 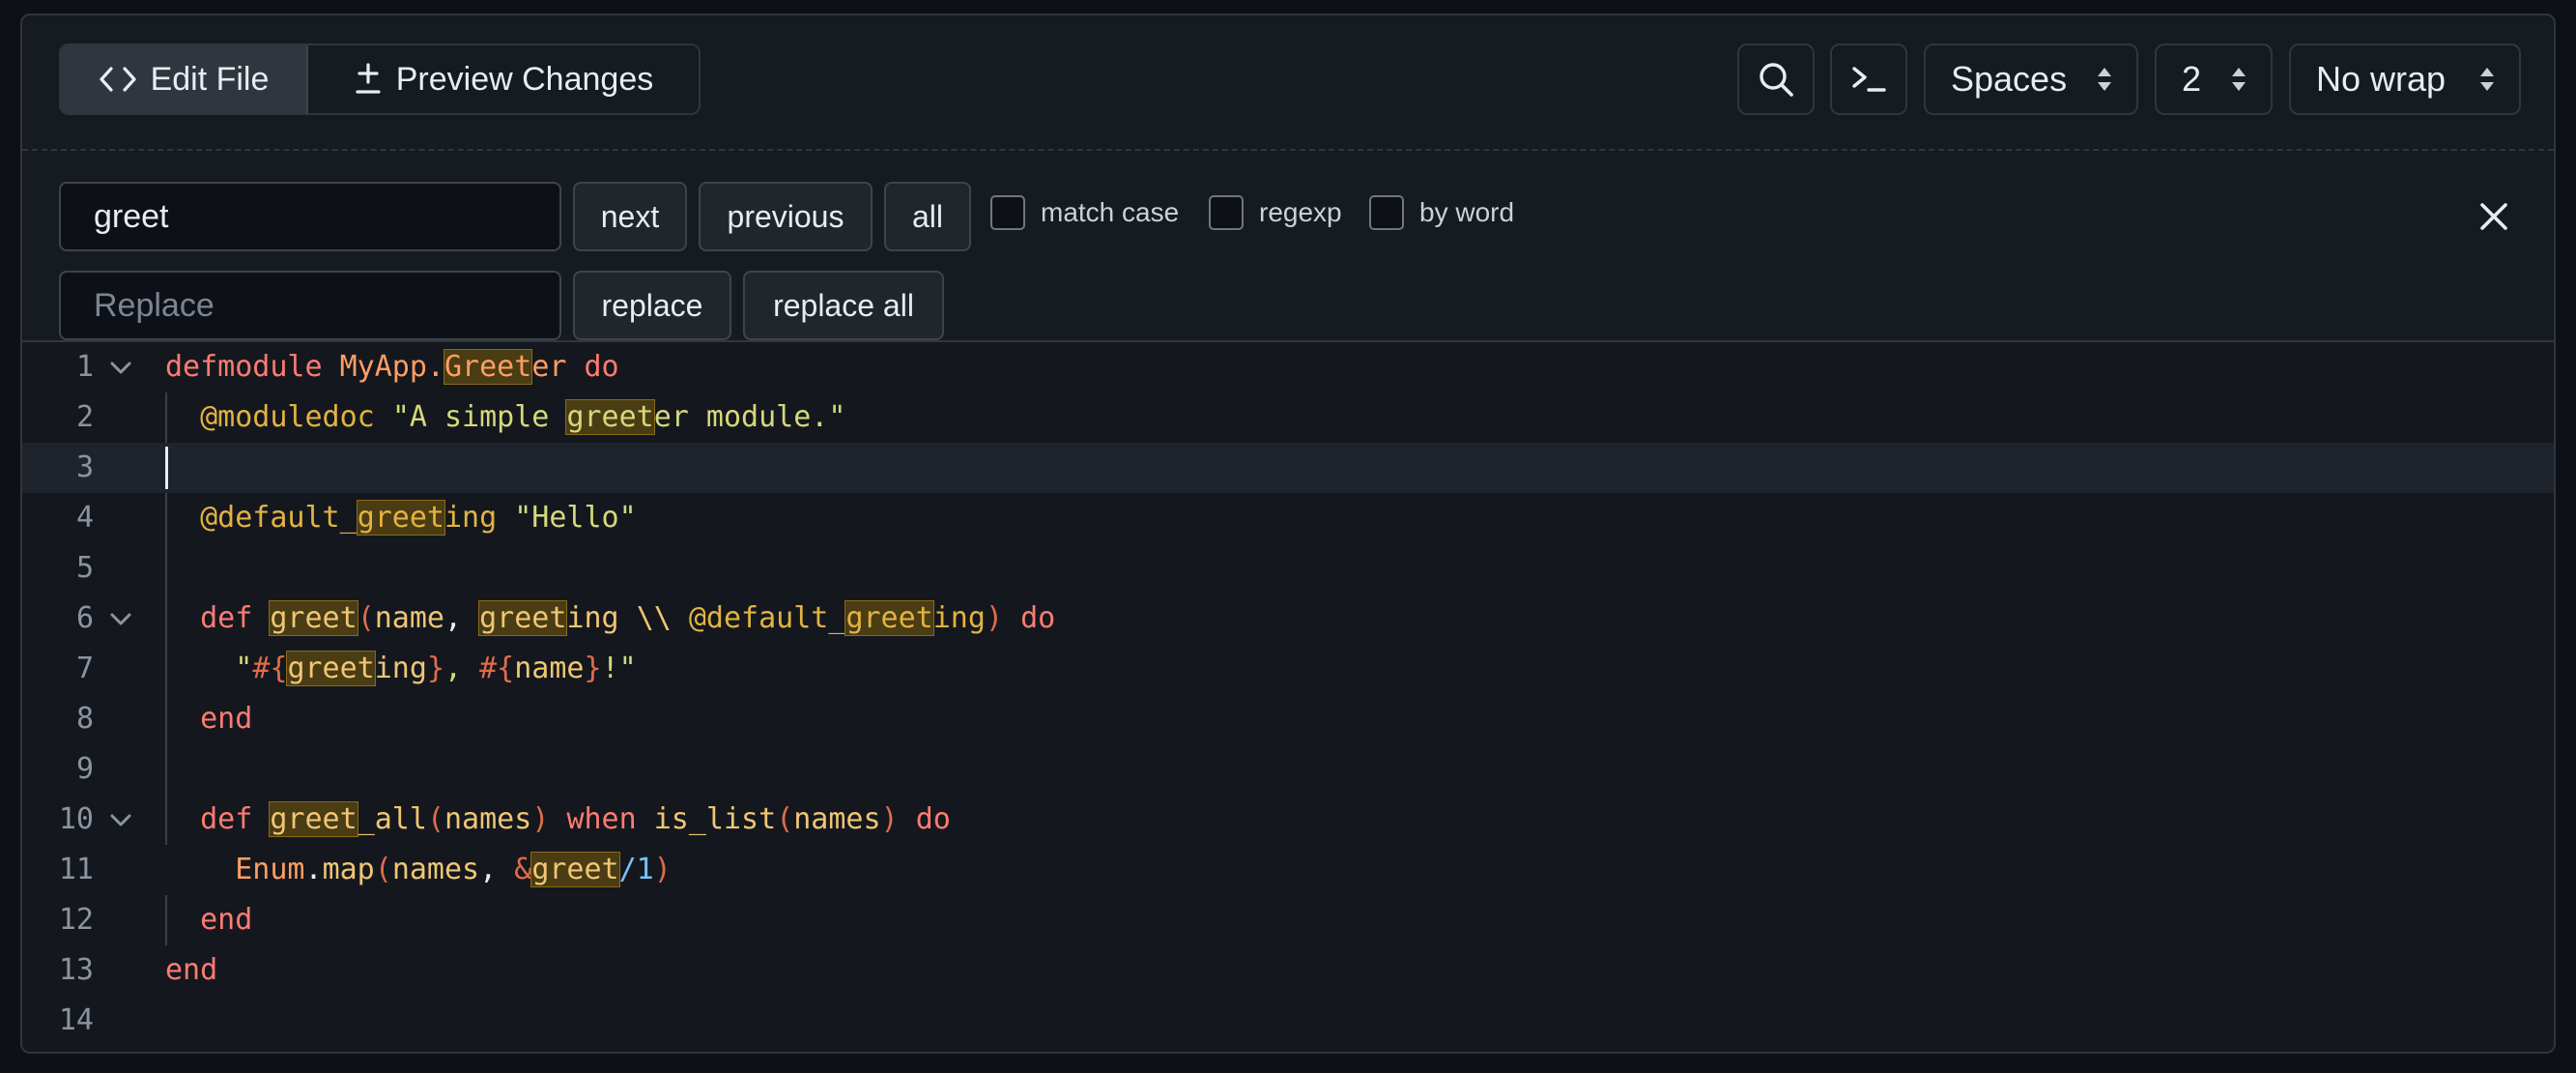 I want to click on edit-file-tab: Edit File, so click(x=185, y=79).